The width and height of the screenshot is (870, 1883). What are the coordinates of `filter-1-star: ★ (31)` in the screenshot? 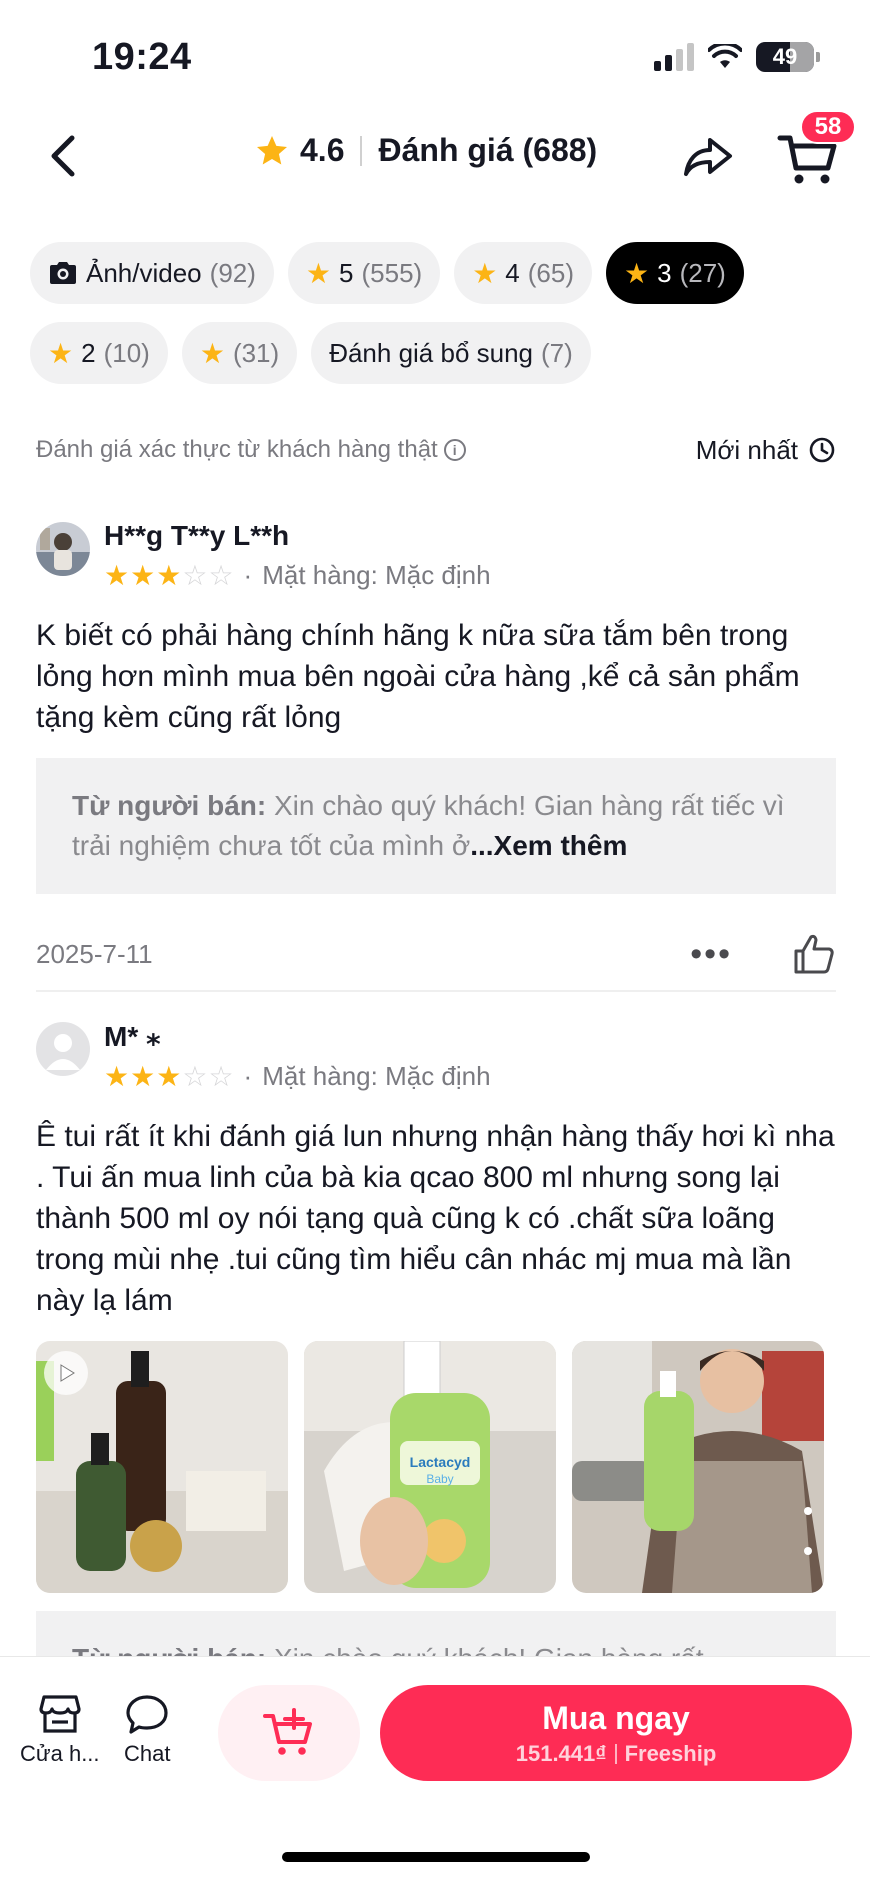 It's located at (239, 353).